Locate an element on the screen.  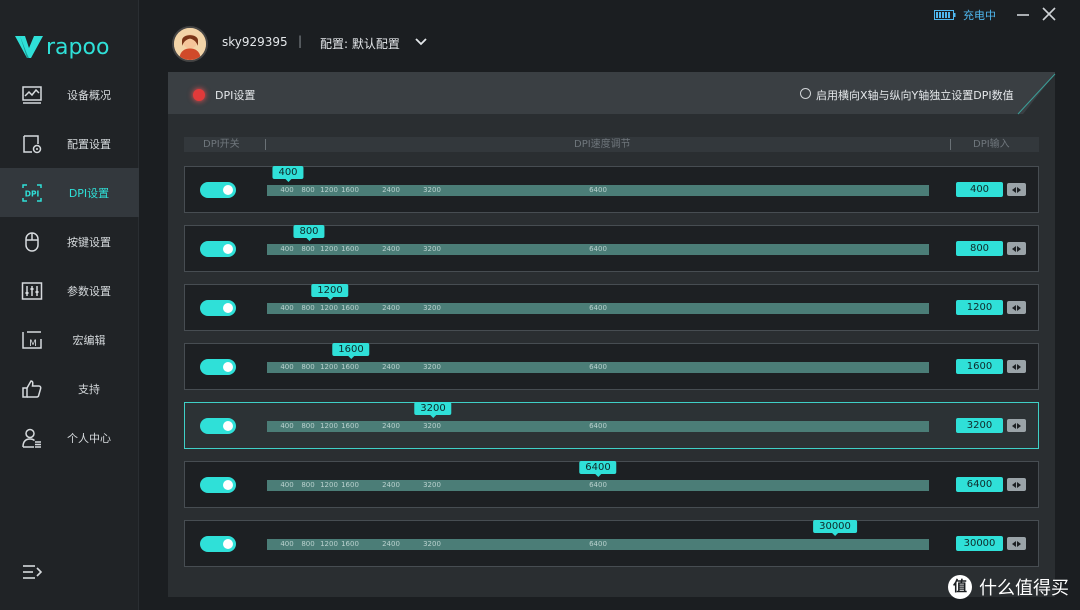
dpi-value-input: 3200 is located at coordinates (979, 425).